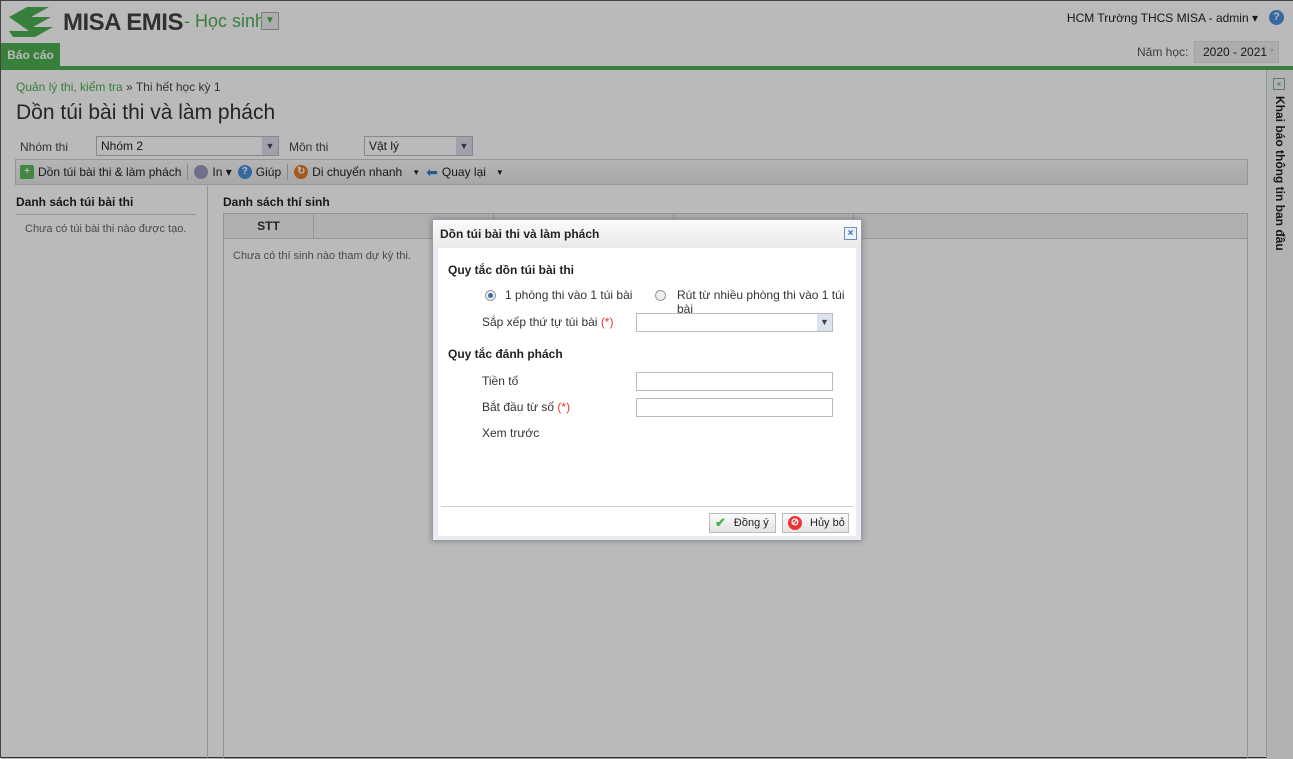 Image resolution: width=1293 pixels, height=759 pixels. I want to click on ok-label: Đồng ý, so click(751, 523).